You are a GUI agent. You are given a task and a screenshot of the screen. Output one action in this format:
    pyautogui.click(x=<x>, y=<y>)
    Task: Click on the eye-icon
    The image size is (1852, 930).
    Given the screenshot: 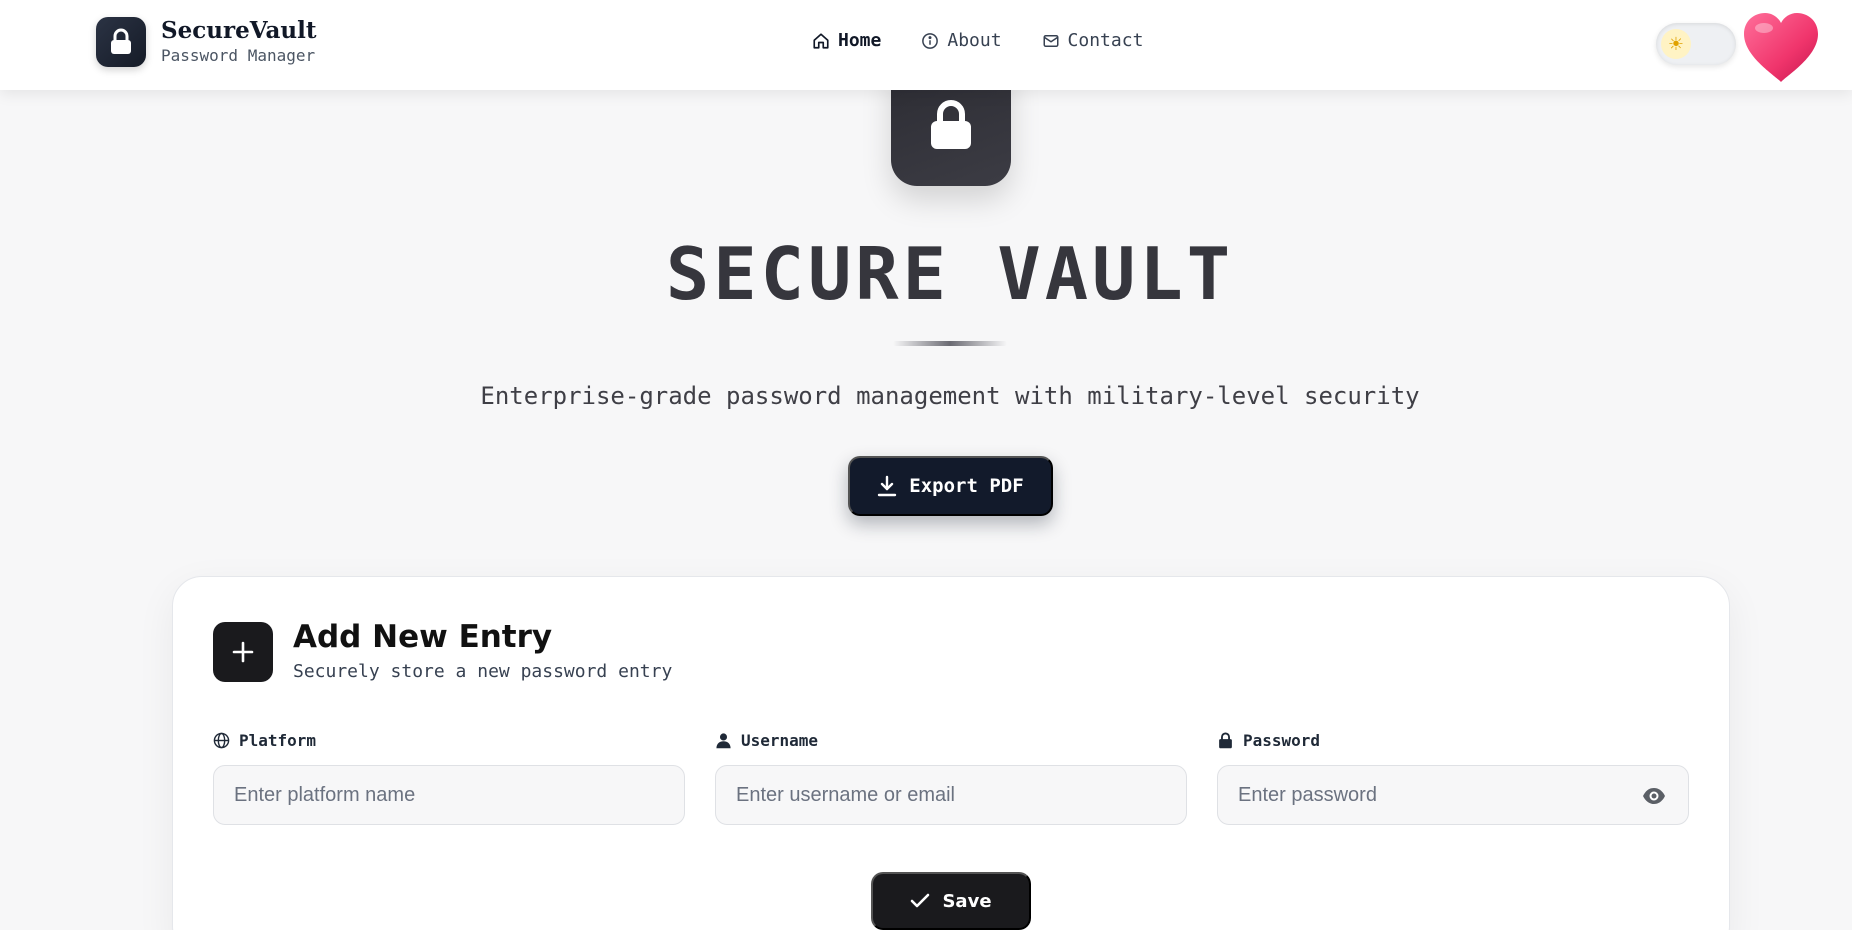 What is the action you would take?
    pyautogui.click(x=1654, y=796)
    